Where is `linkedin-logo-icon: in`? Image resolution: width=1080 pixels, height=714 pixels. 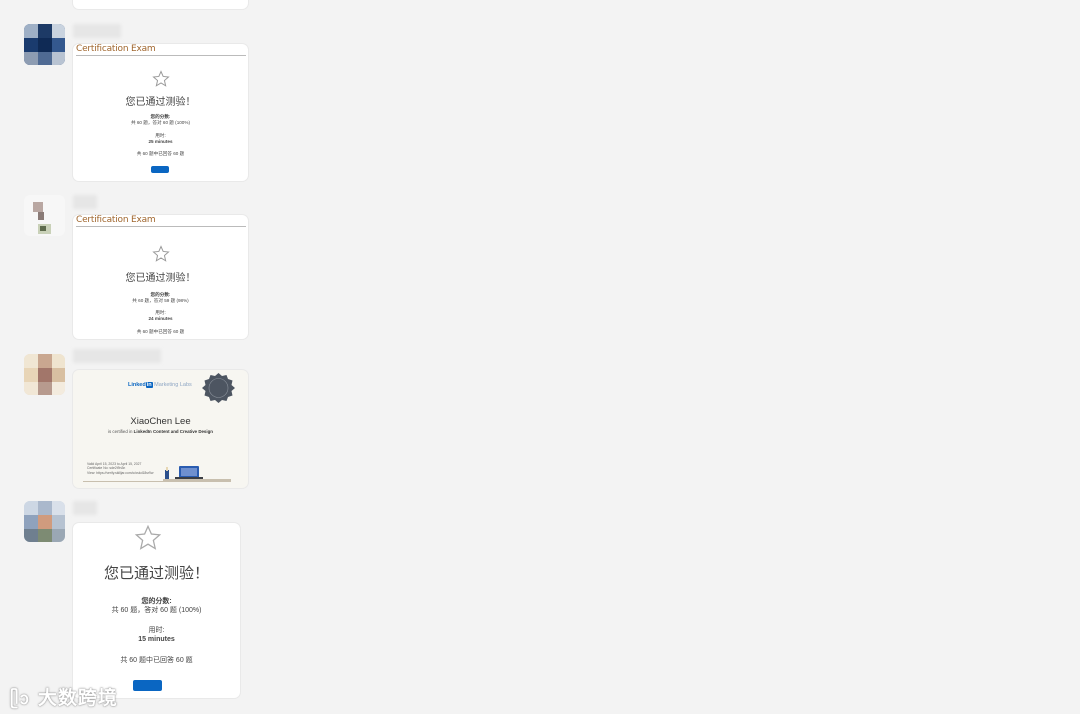
linkedin-logo-icon: in is located at coordinates (149, 385).